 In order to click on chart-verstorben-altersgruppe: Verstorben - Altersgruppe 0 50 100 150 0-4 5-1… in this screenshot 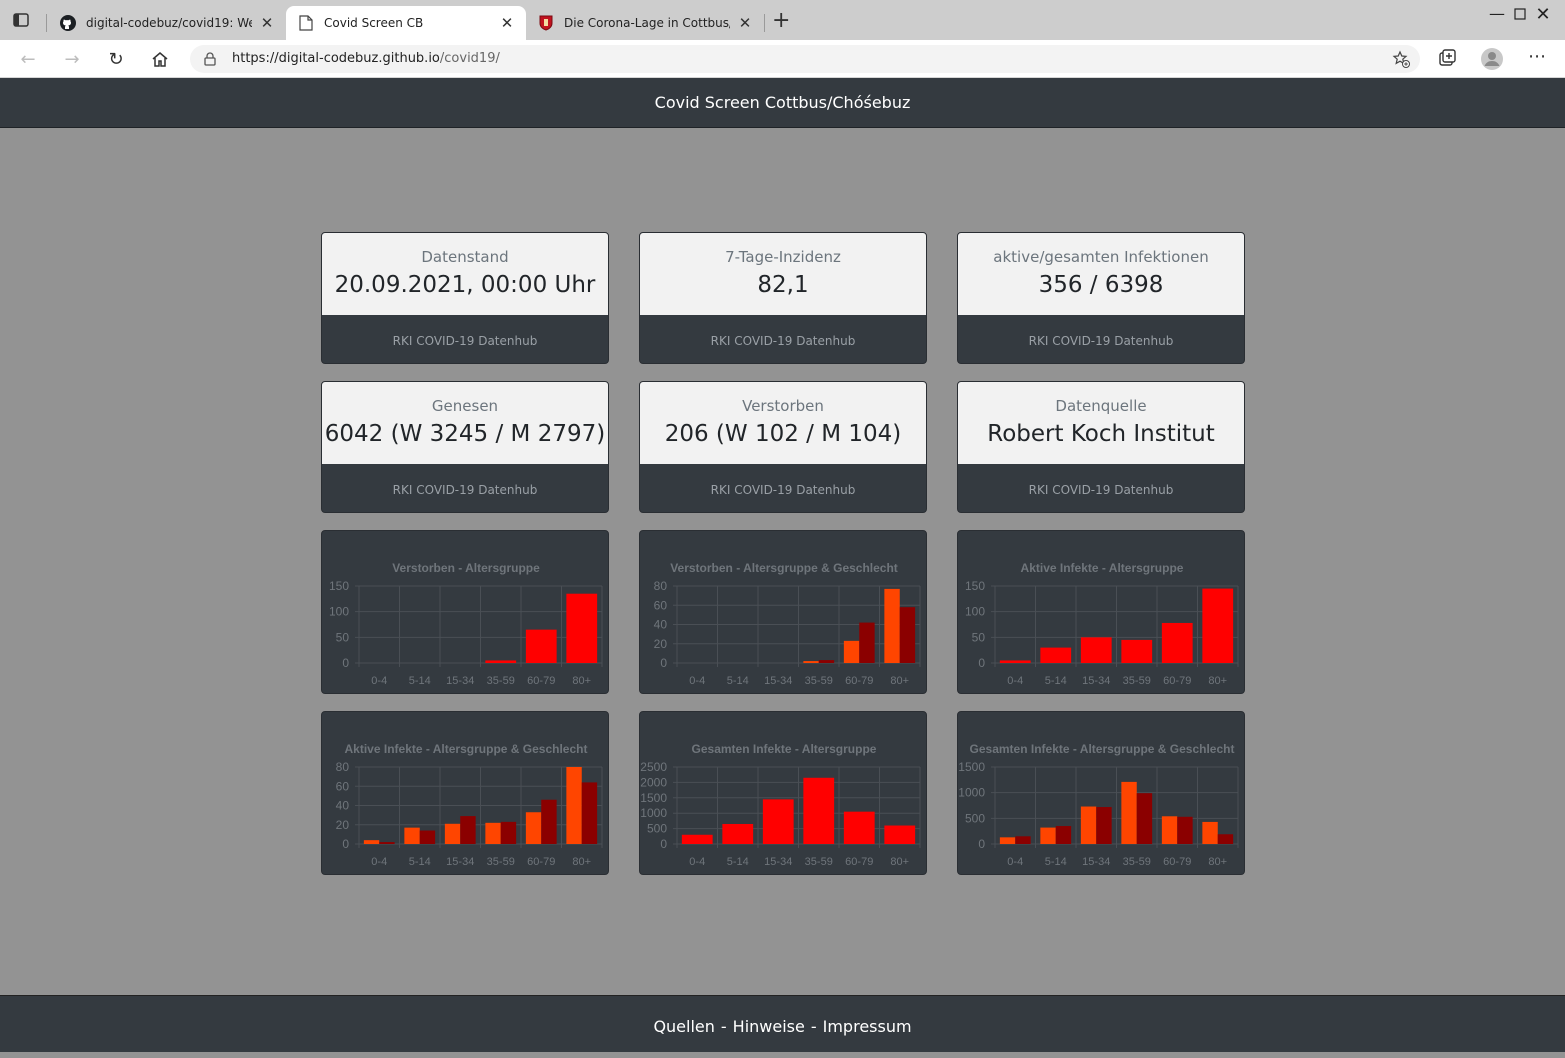, I will do `click(465, 612)`.